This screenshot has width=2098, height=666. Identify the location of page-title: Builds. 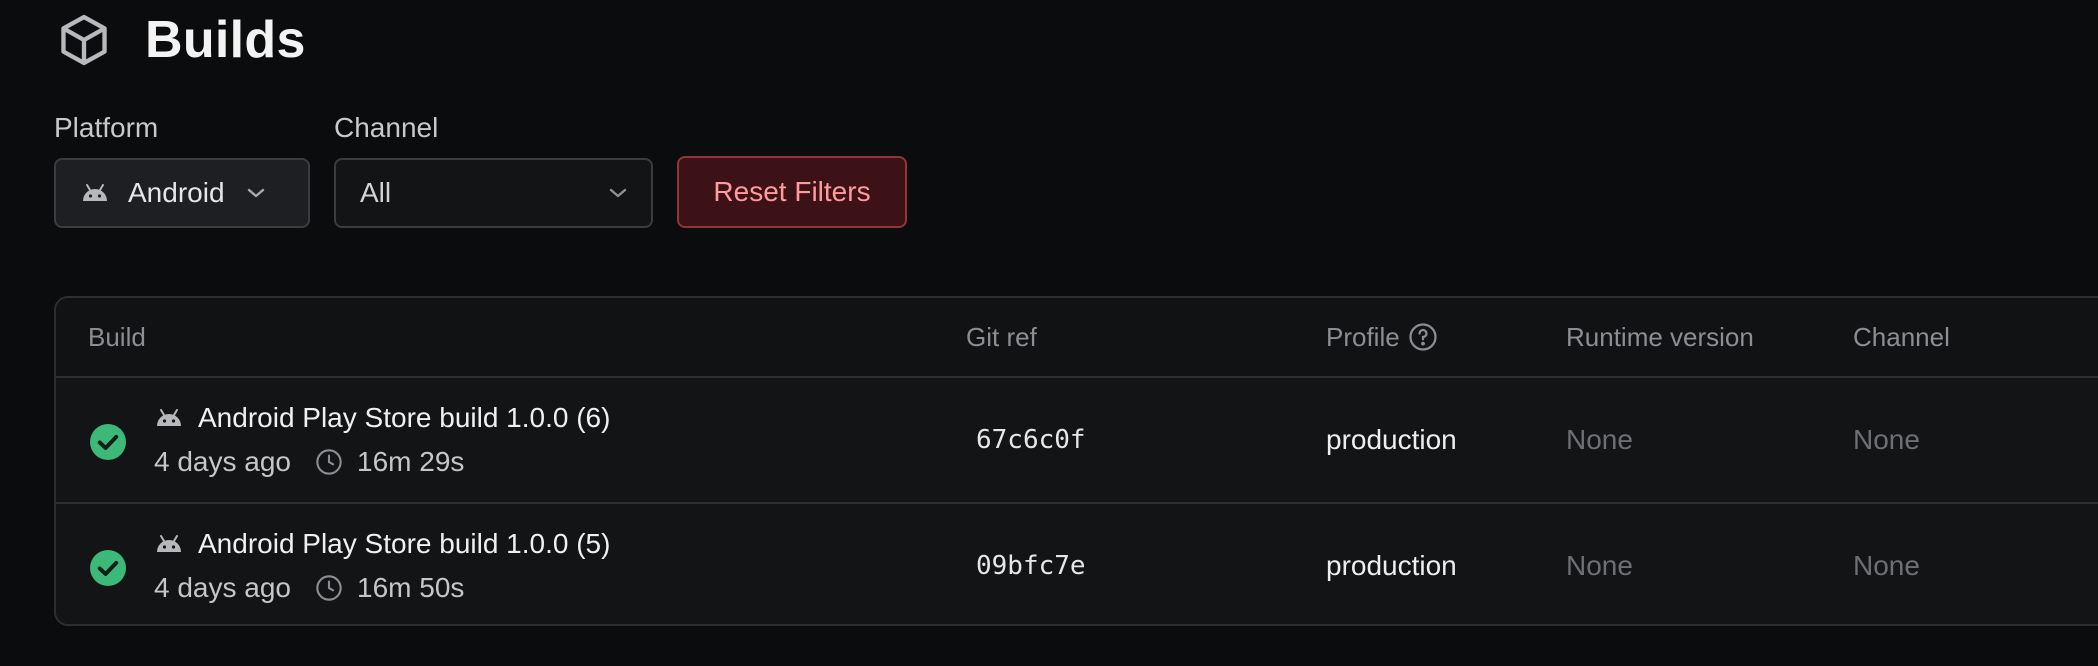
(225, 40).